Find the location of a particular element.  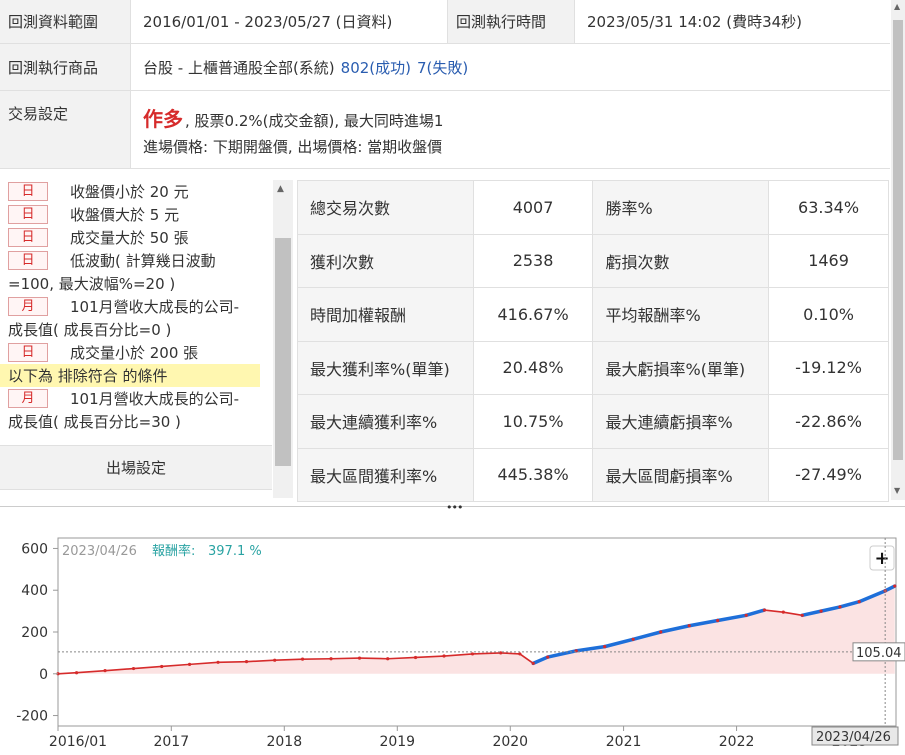

condition-text: 收盤價小於 20 元 is located at coordinates (129, 192).